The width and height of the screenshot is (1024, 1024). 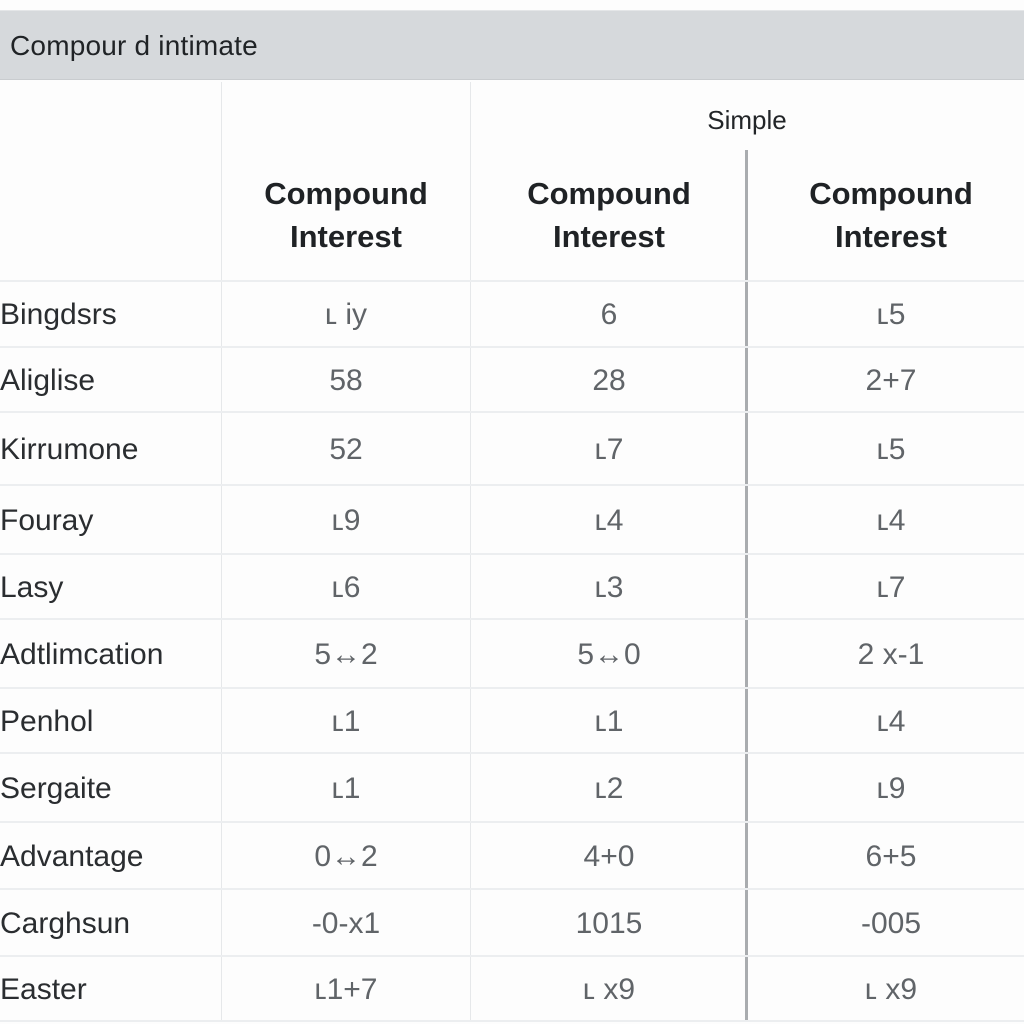 I want to click on column-header-2-line2: Interest, so click(x=609, y=236).